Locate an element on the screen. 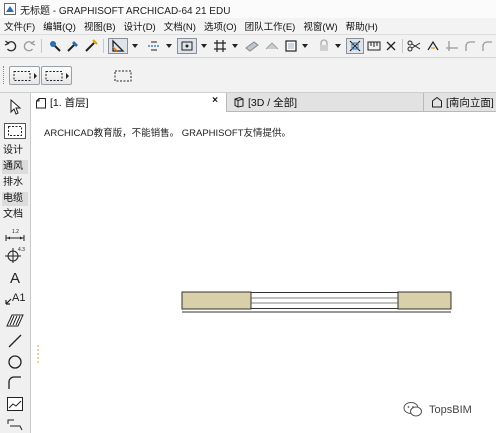 The height and width of the screenshot is (433, 496). eyedropper-button is located at coordinates (73, 46).